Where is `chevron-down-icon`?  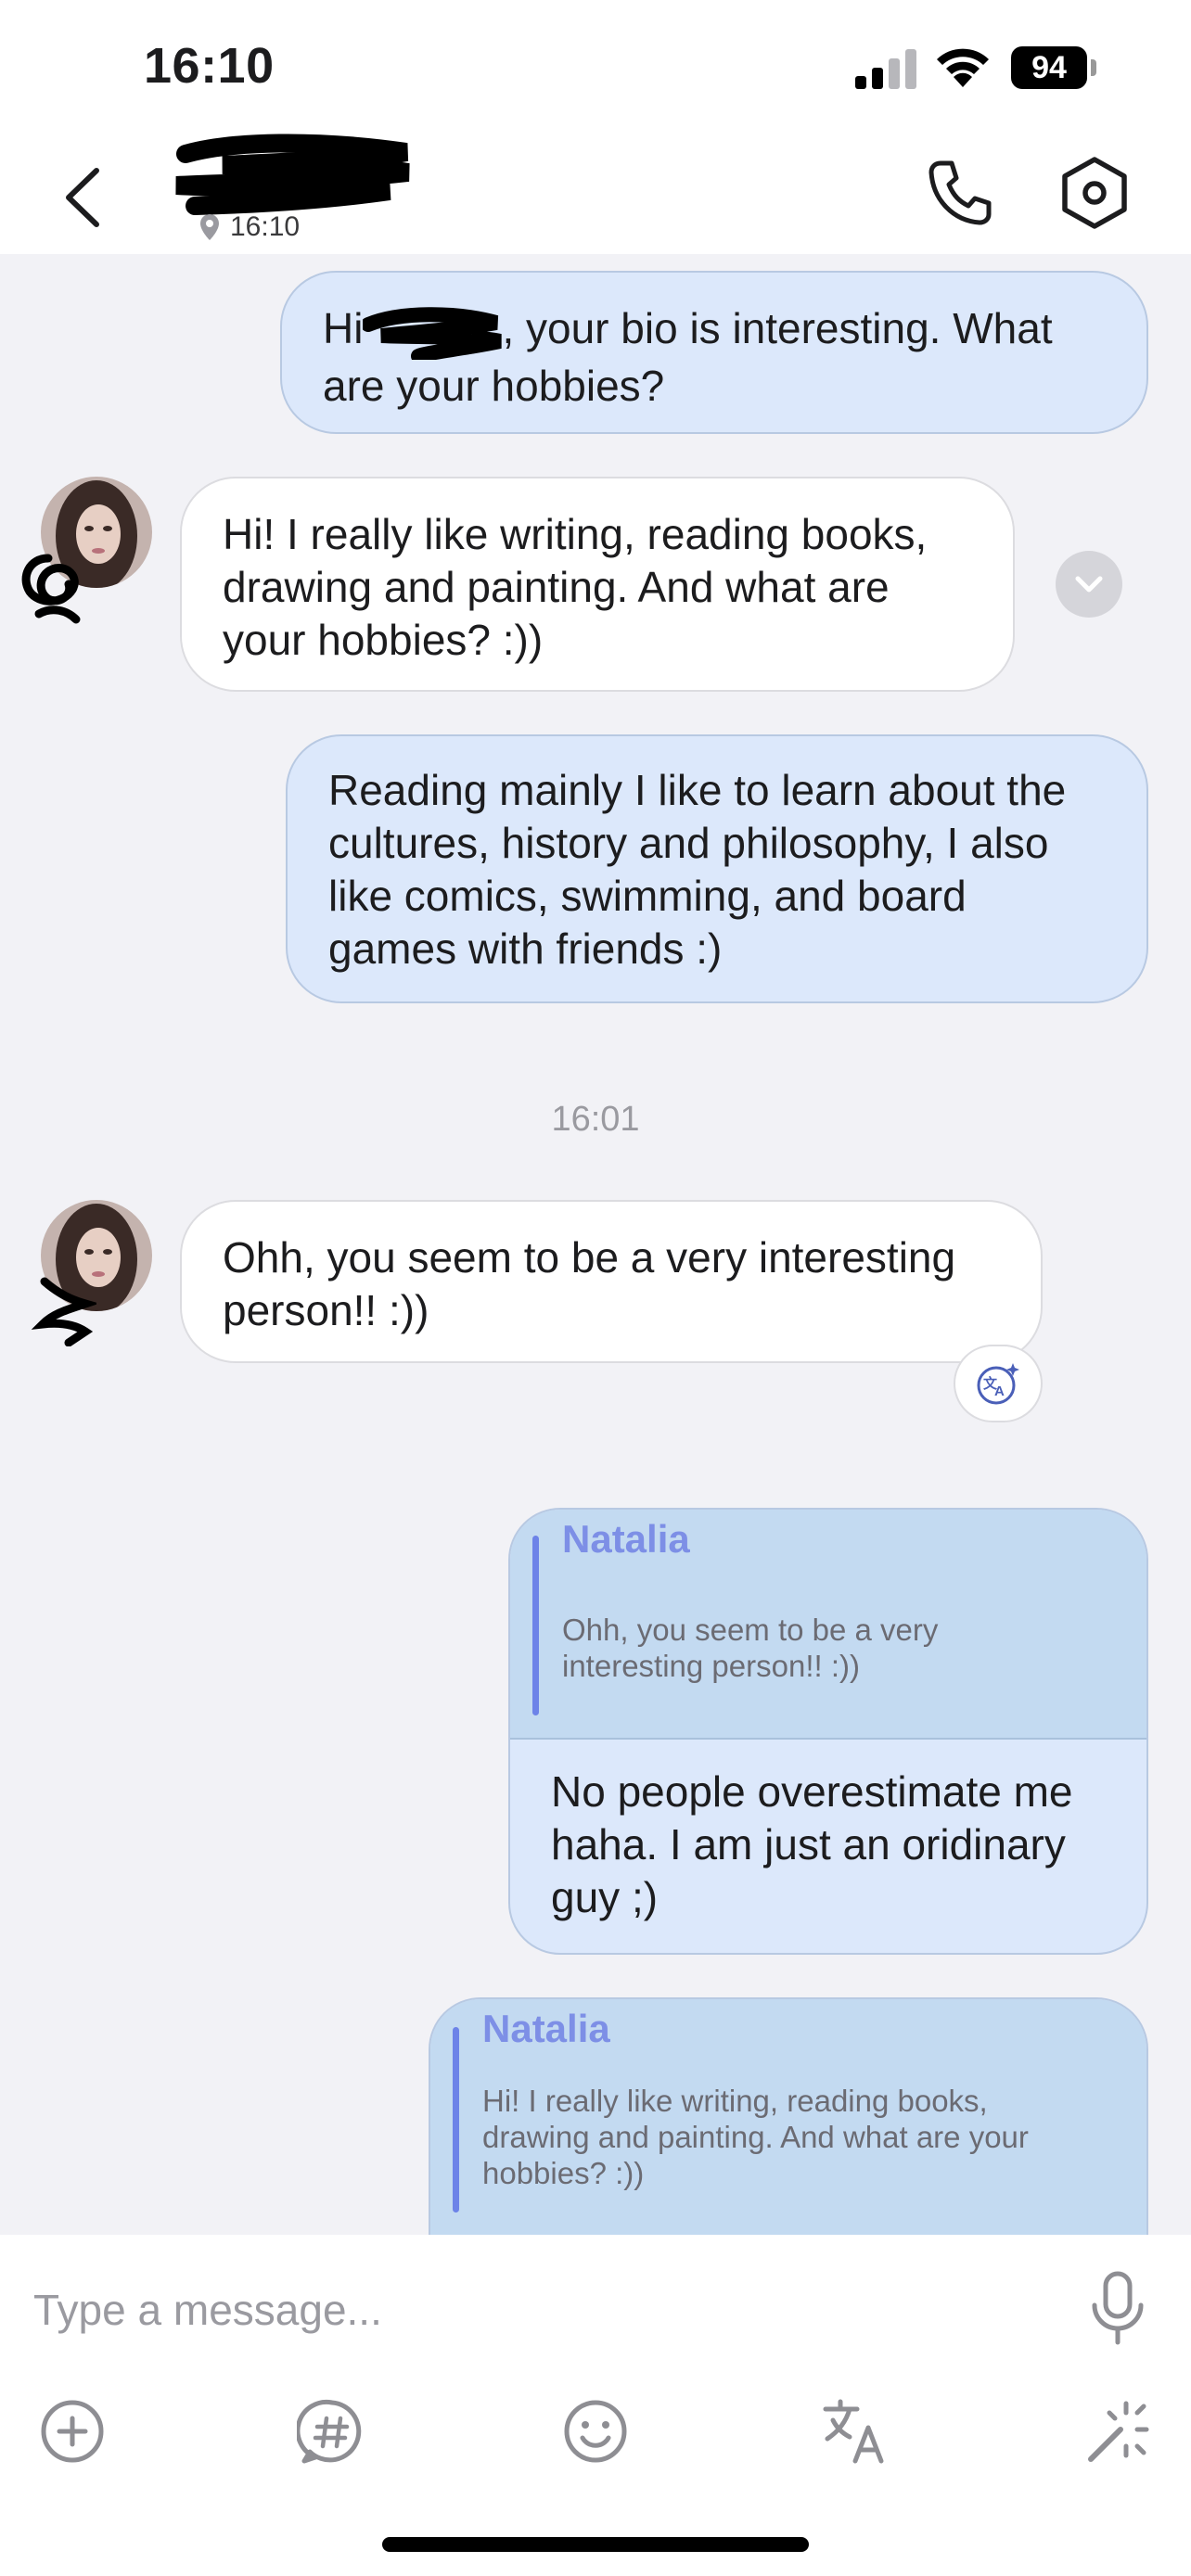
chevron-down-icon is located at coordinates (1089, 585).